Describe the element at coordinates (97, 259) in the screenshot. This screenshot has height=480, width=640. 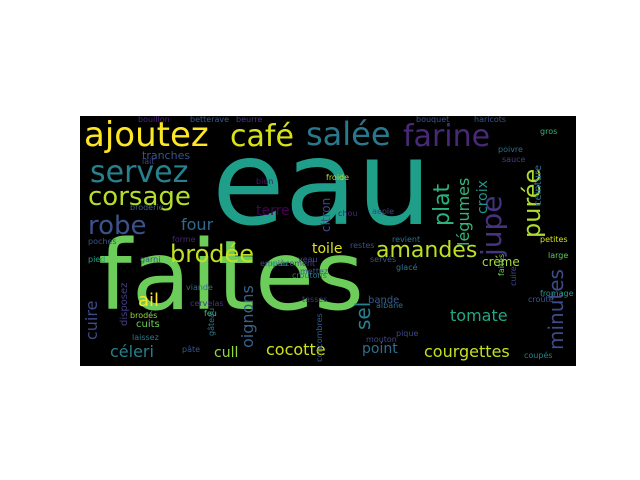
I see `word: pied` at that location.